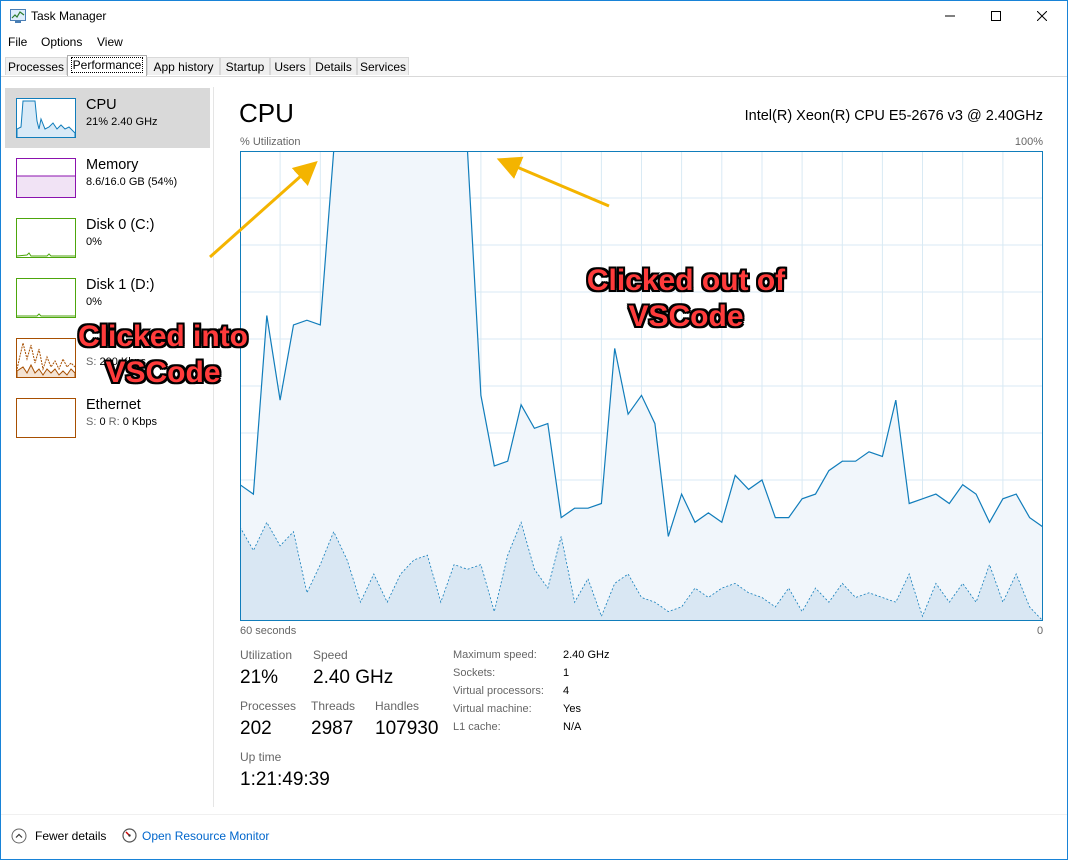  What do you see at coordinates (263, 210) in the screenshot?
I see `arrow-to-spike-start` at bounding box center [263, 210].